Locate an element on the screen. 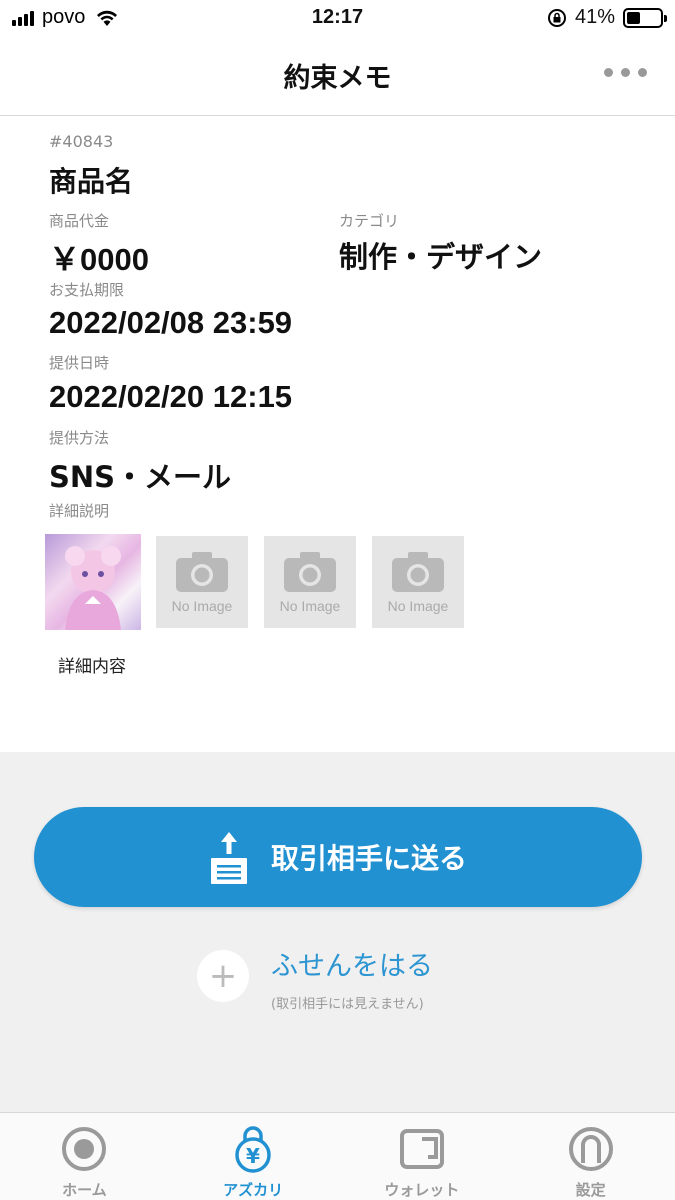 Image resolution: width=675 pixels, height=1200 pixels. category-label: カテゴリ is located at coordinates (369, 221).